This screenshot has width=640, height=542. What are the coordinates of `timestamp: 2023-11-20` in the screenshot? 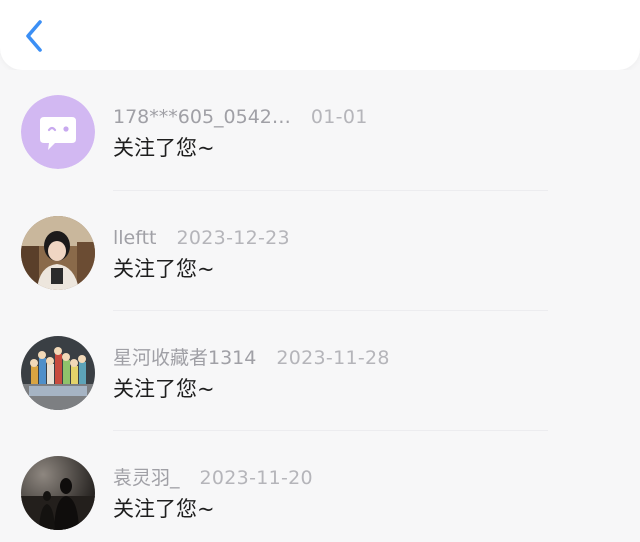 It's located at (256, 478).